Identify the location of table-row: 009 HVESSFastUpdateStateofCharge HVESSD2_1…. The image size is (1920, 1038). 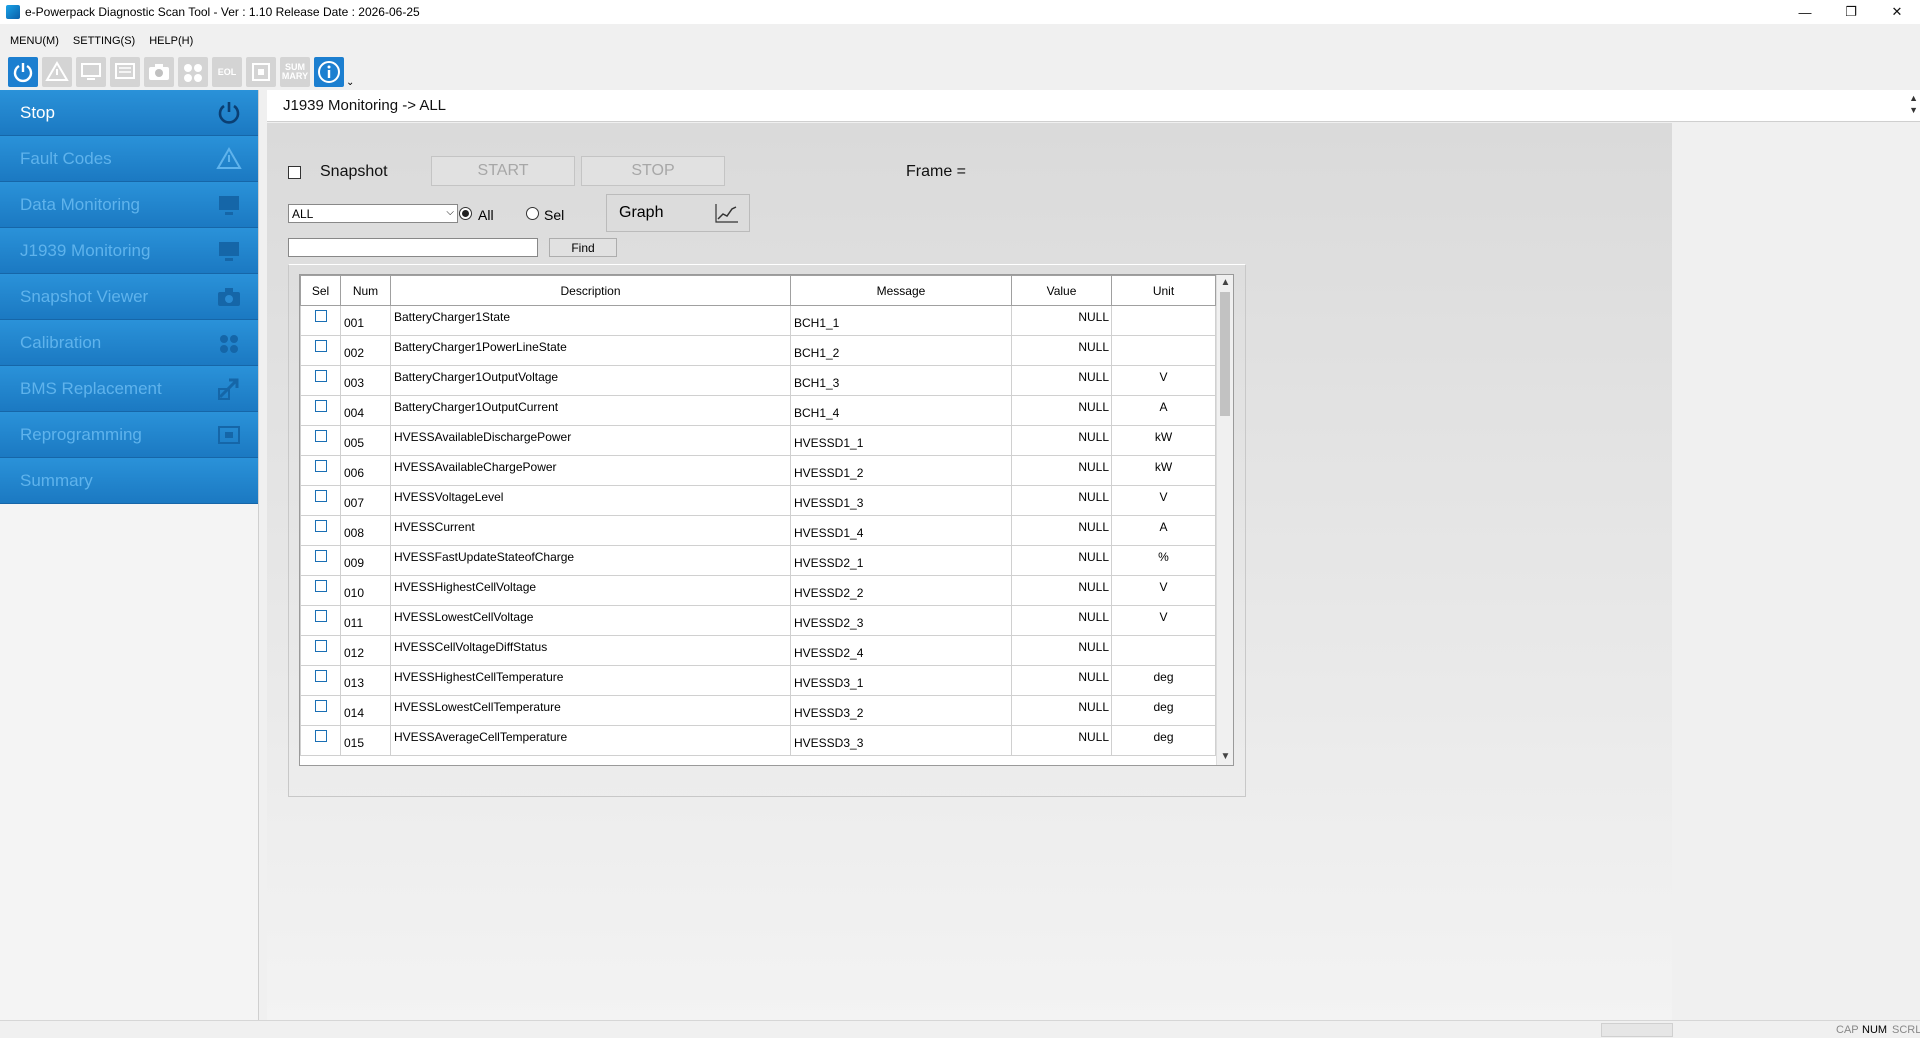
(758, 560).